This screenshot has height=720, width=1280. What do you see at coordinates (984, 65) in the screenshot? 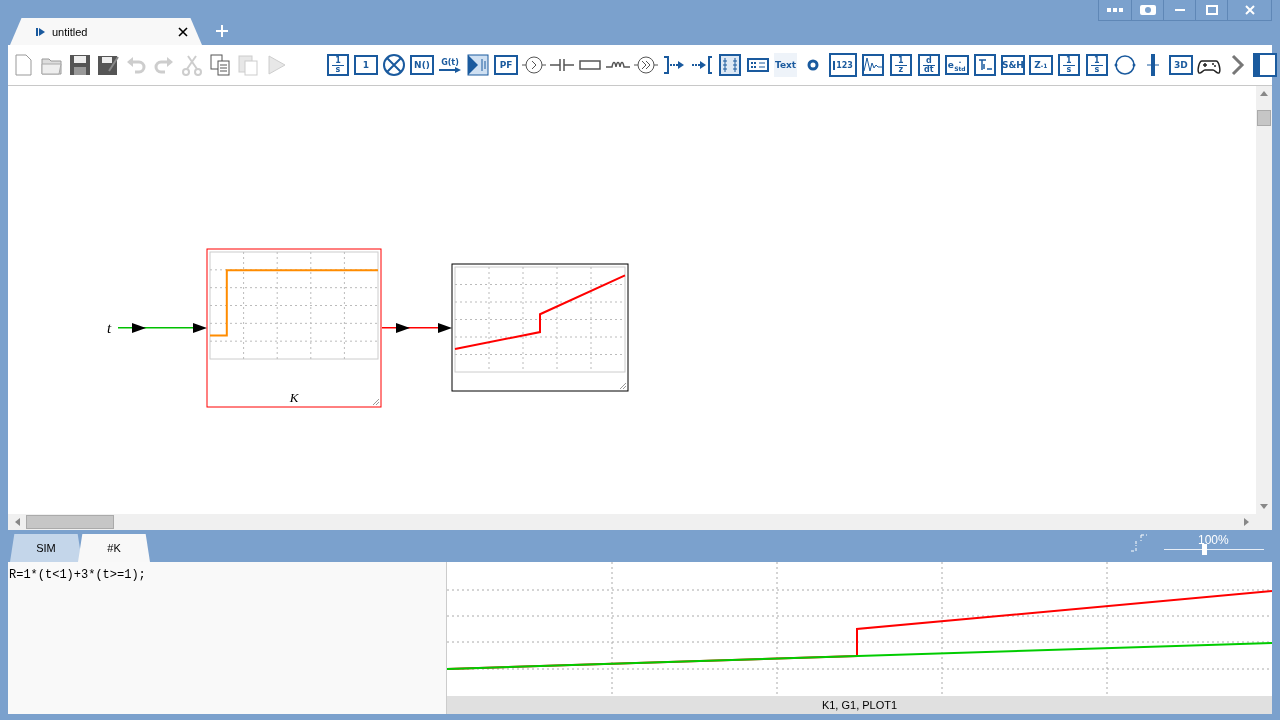
I see `transfer-function-icon` at bounding box center [984, 65].